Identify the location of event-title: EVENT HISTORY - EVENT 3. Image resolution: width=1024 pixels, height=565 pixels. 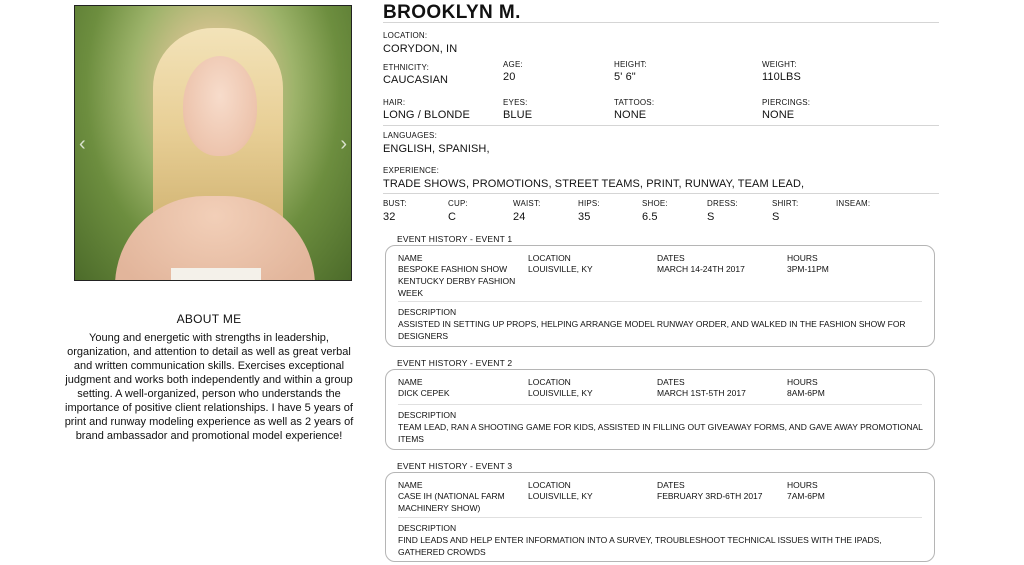
(455, 466).